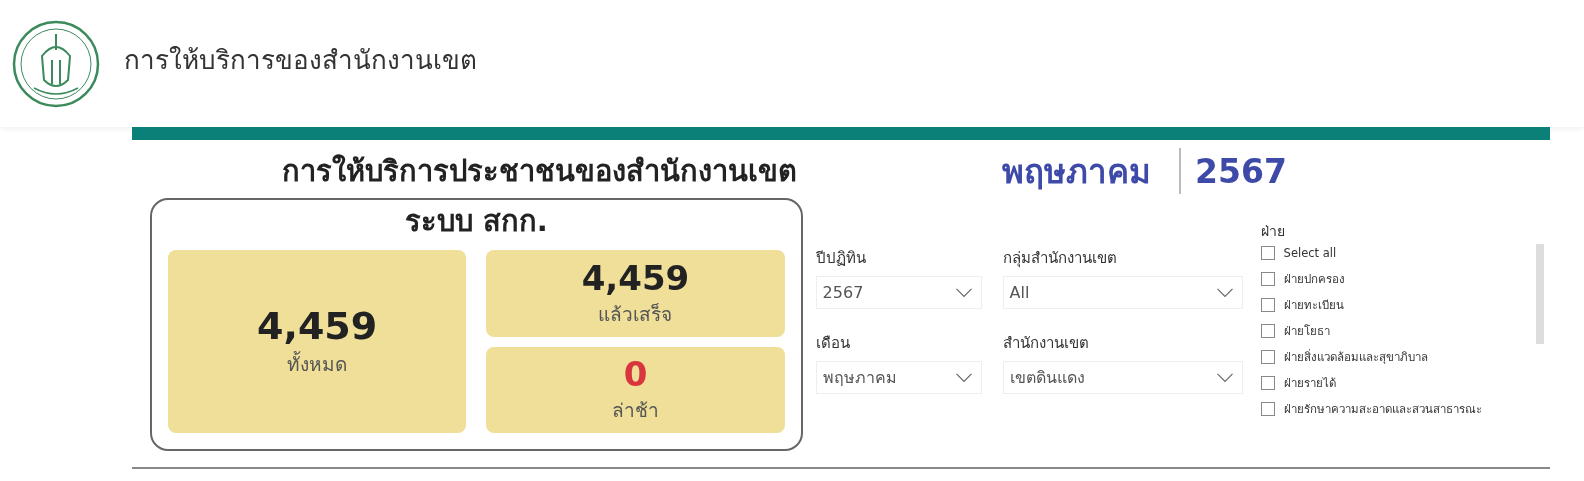 This screenshot has width=1584, height=481. Describe the element at coordinates (476, 221) in the screenshot. I see `summary-title: ระบบ สกก.` at that location.